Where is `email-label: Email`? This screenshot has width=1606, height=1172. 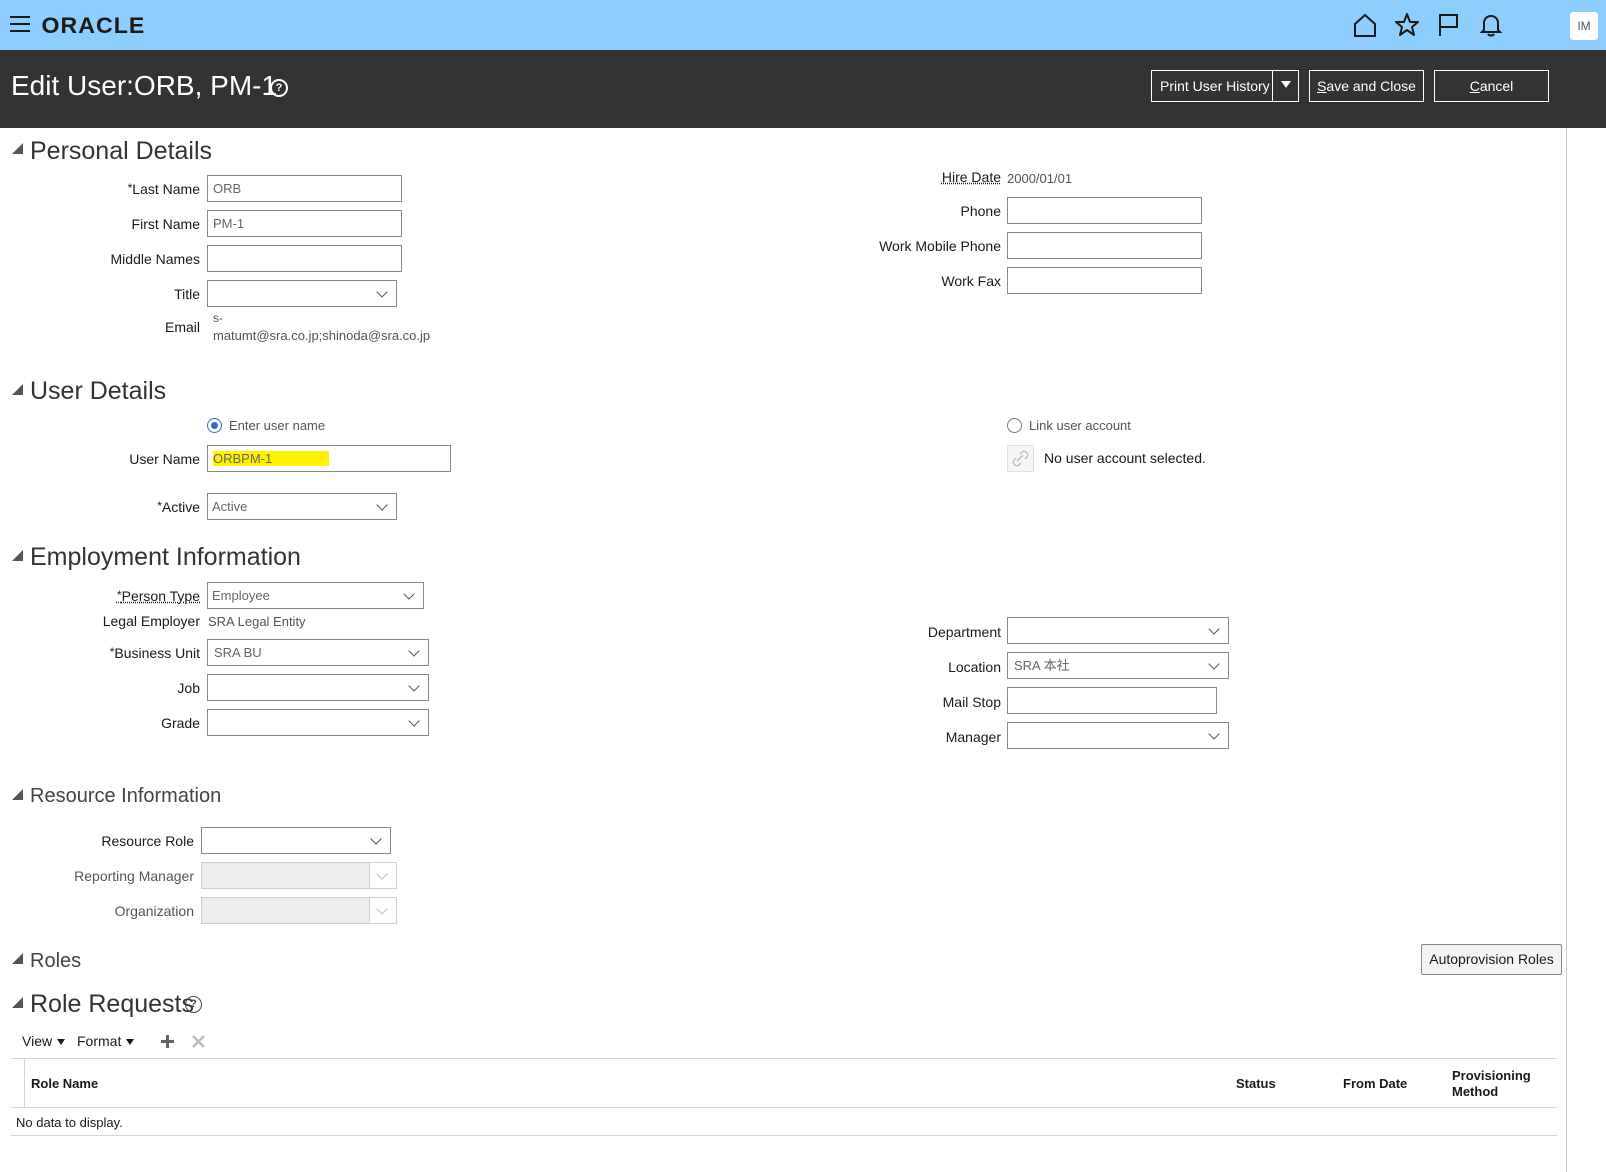 email-label: Email is located at coordinates (182, 327).